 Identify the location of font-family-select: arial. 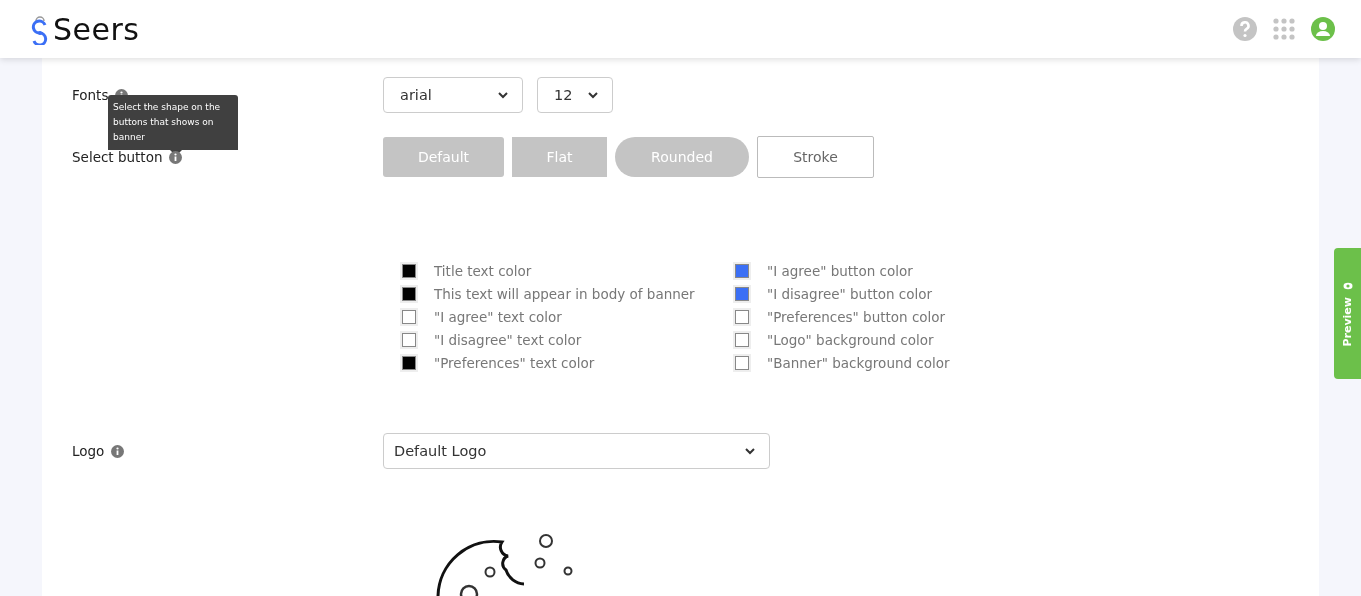
(453, 95).